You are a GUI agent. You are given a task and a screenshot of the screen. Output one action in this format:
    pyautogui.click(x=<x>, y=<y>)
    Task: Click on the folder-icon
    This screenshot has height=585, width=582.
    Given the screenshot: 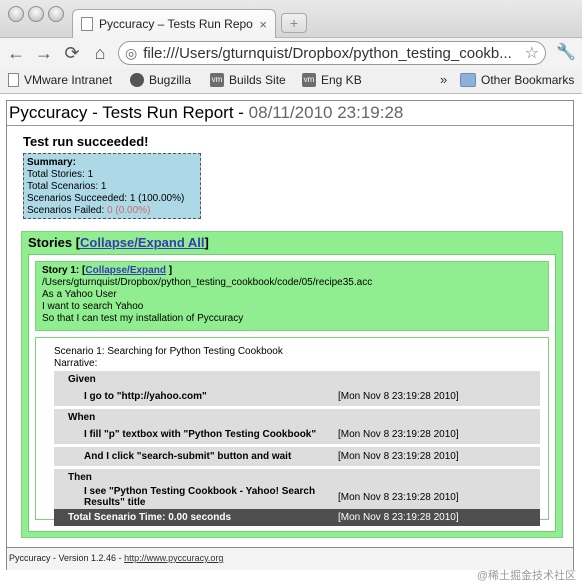 What is the action you would take?
    pyautogui.click(x=468, y=80)
    